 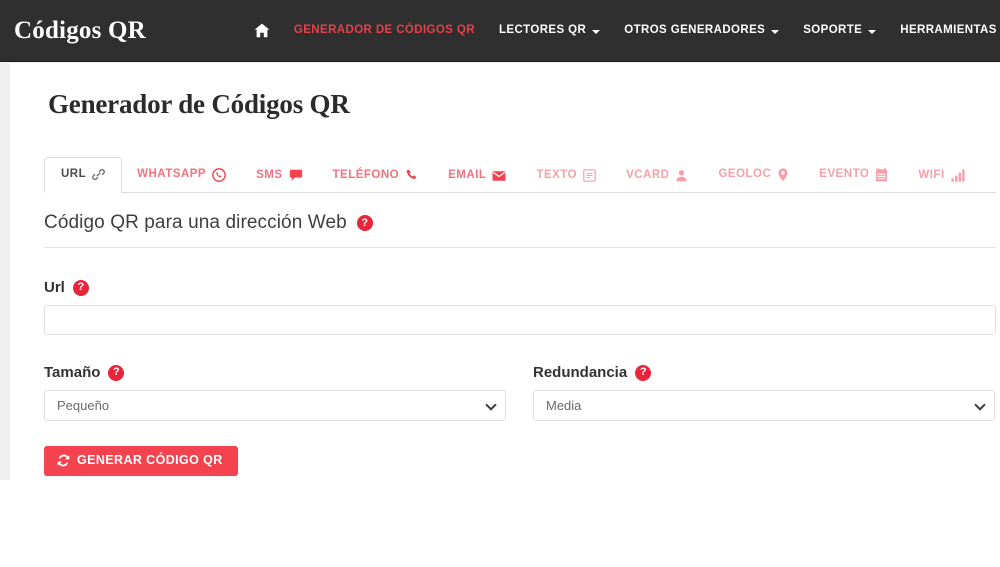 I want to click on tab-label: TEXTO, so click(x=557, y=174).